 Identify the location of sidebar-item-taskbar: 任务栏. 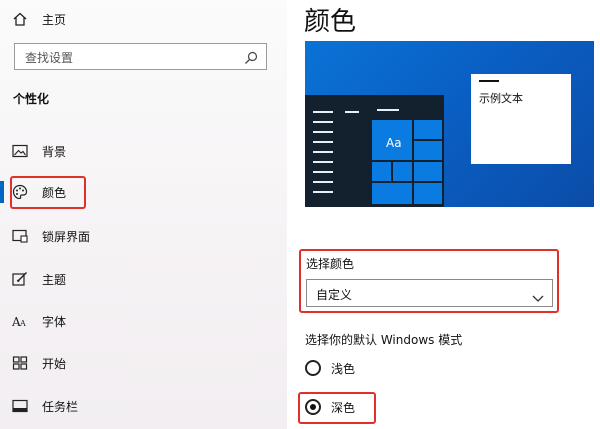
(45, 406).